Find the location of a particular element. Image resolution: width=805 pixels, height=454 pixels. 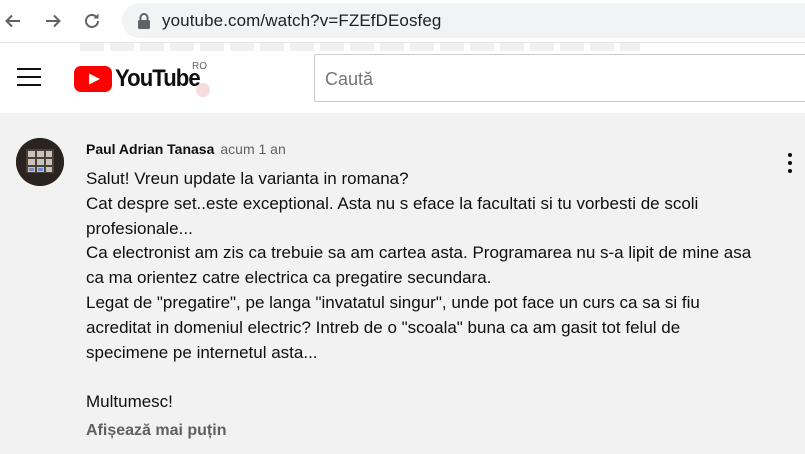

logo-text: YouTube is located at coordinates (158, 78).